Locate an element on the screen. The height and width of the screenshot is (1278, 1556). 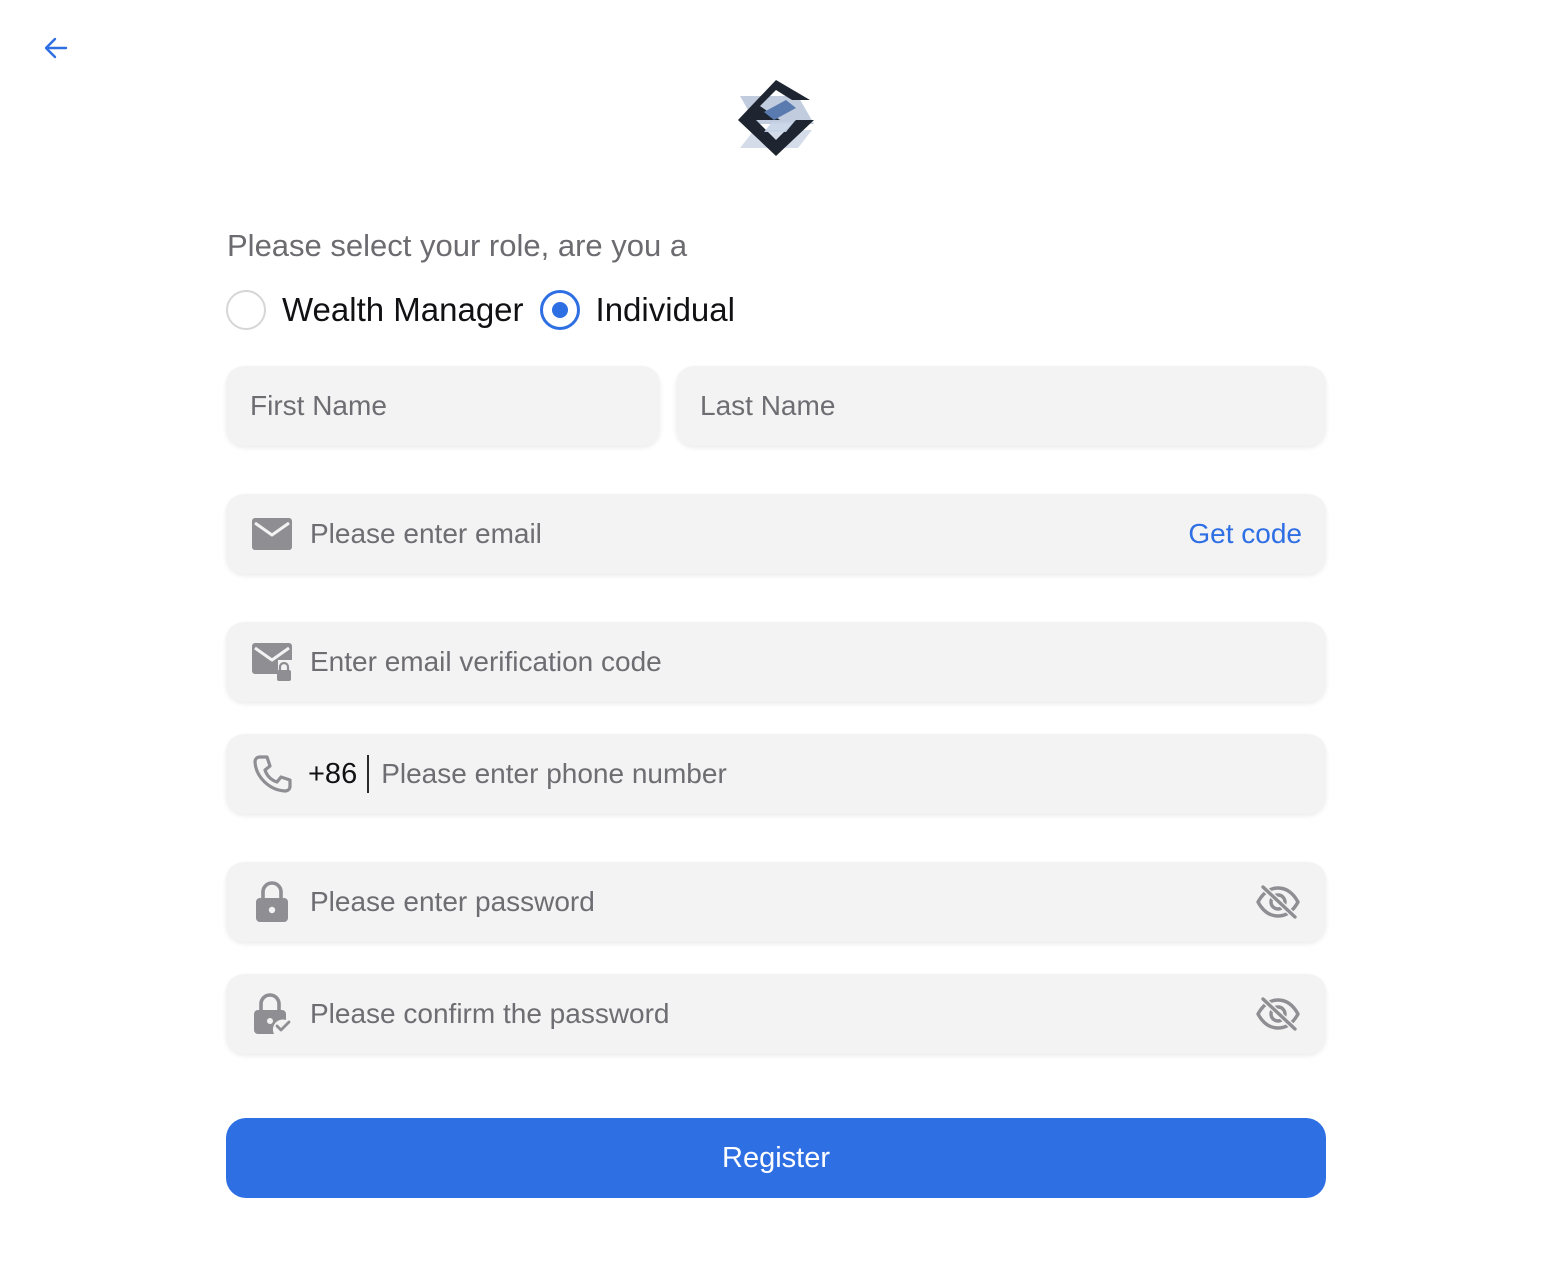
first-name-field: First Name is located at coordinates (443, 406).